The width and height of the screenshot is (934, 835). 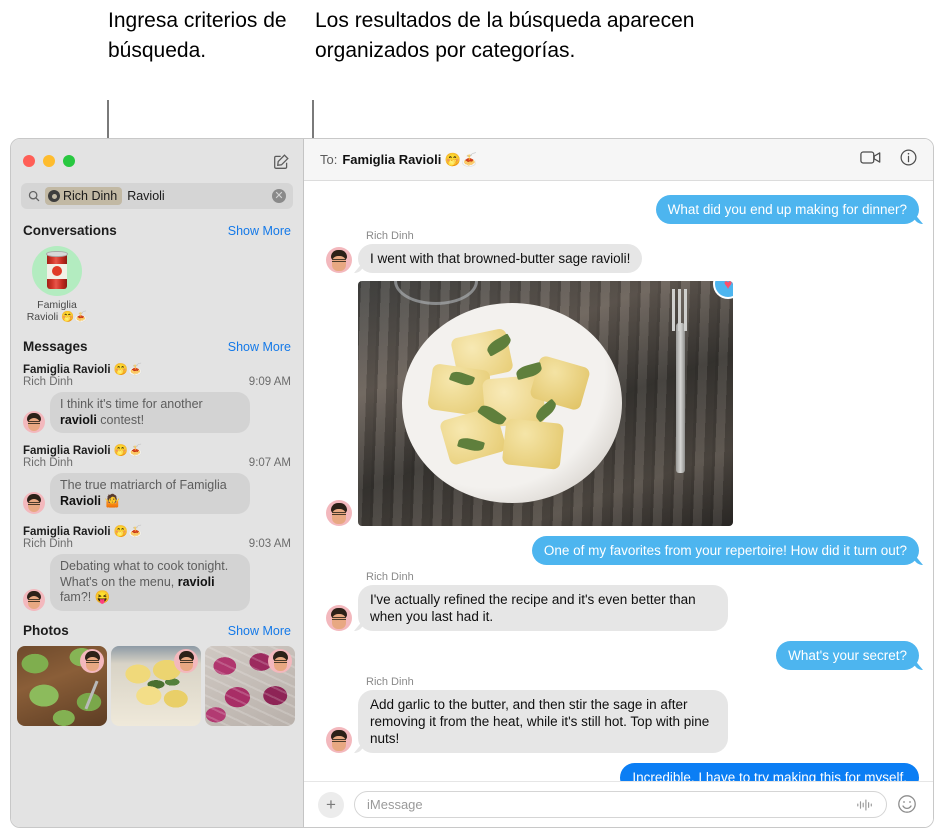 I want to click on search-bar: Rich Dinh Ravioli ✕, so click(x=157, y=200).